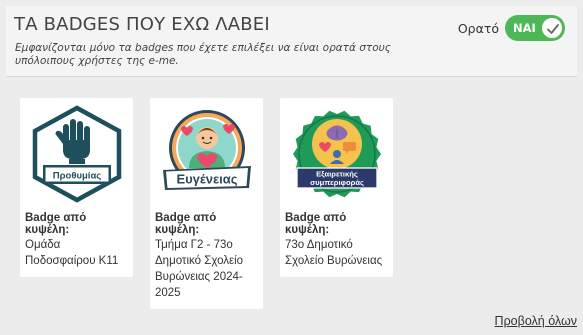 The image size is (583, 335). Describe the element at coordinates (334, 253) in the screenshot. I see `badge-source: 73ο Δημοτικό Σχολείο Βυρώνειας` at that location.